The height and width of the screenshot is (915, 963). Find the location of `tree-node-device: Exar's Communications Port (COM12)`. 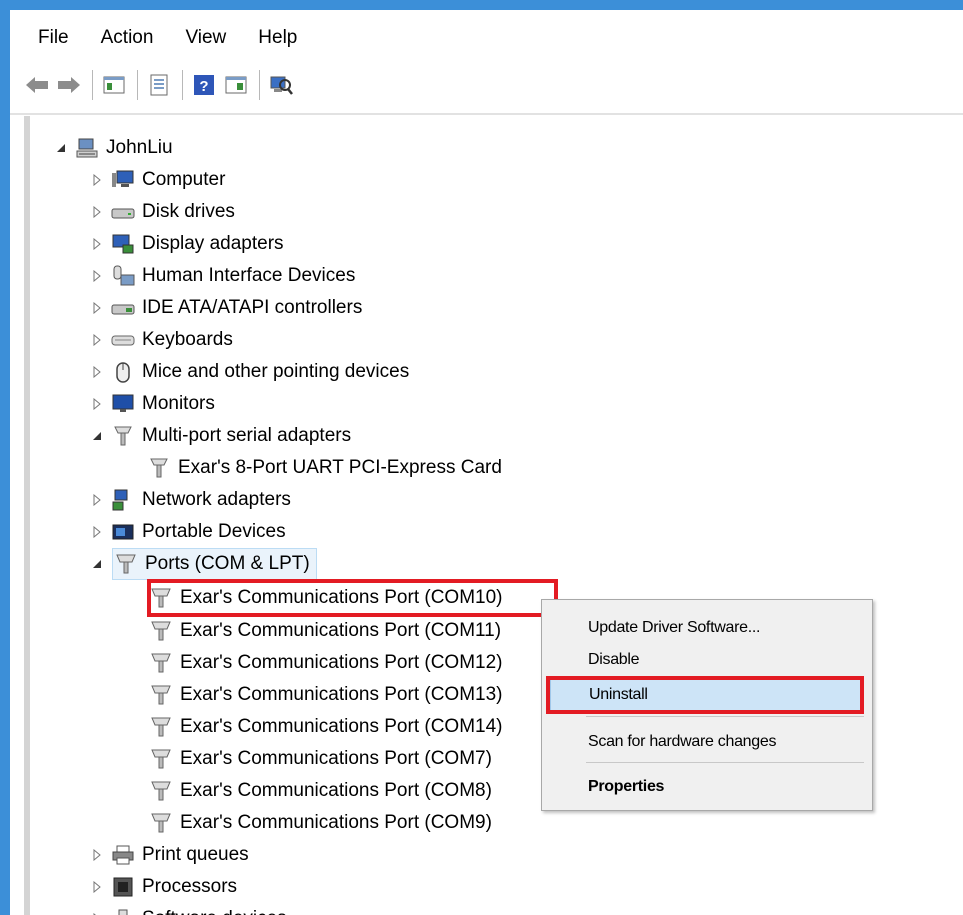

tree-node-device: Exar's Communications Port (COM12) is located at coordinates (325, 663).